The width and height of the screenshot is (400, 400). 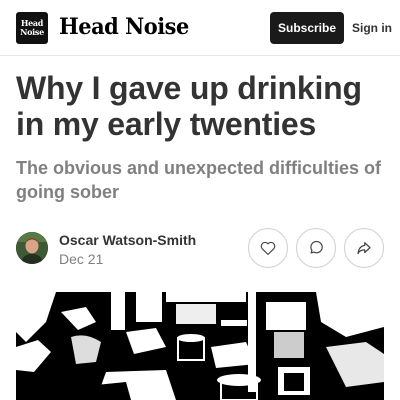 I want to click on author-name: Oscar Watson-Smith, so click(x=127, y=240).